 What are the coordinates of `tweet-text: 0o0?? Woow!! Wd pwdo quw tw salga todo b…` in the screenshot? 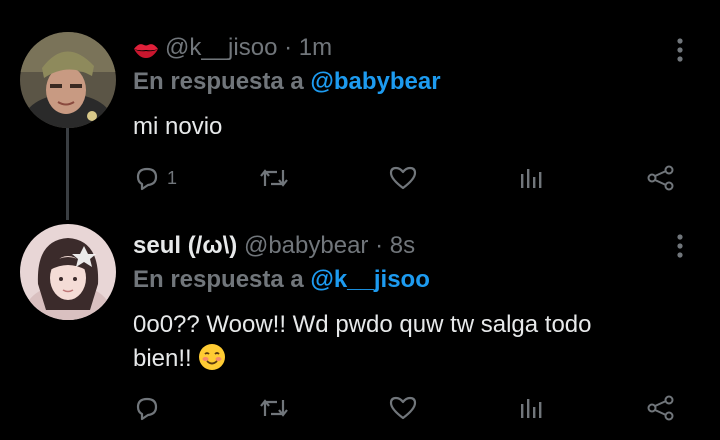 It's located at (413, 342).